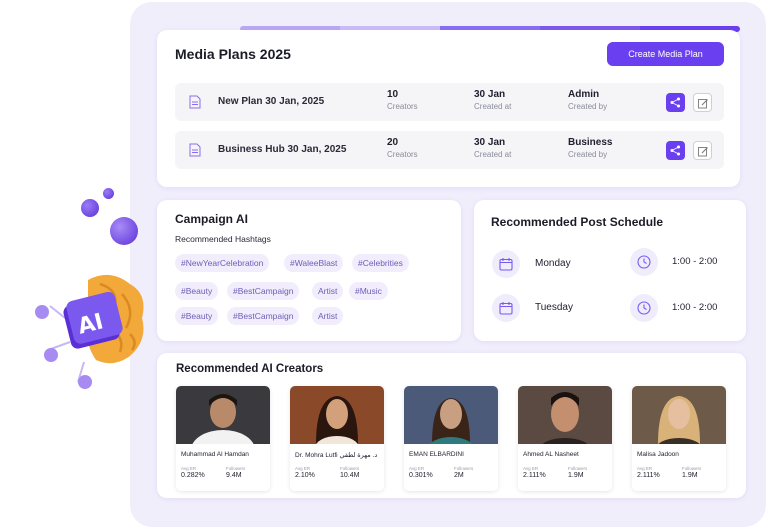  I want to click on schedule-time: 1:00 - 2:00, so click(695, 307).